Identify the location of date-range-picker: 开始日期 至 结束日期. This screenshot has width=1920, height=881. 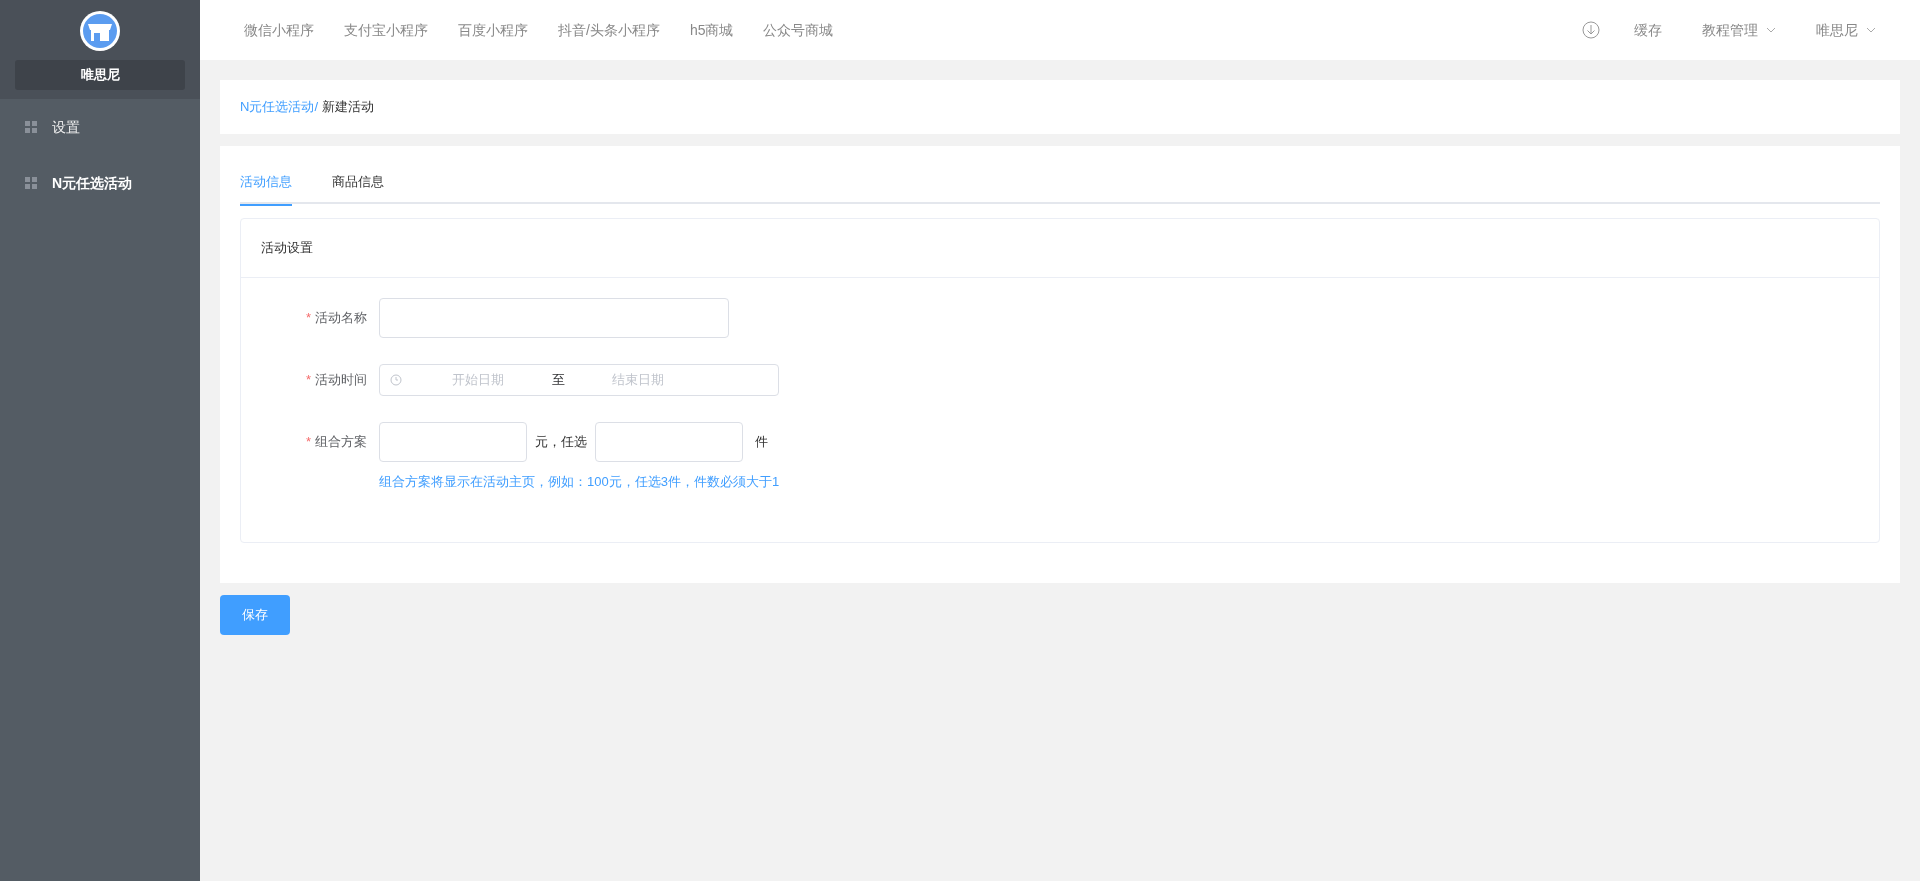
(579, 380).